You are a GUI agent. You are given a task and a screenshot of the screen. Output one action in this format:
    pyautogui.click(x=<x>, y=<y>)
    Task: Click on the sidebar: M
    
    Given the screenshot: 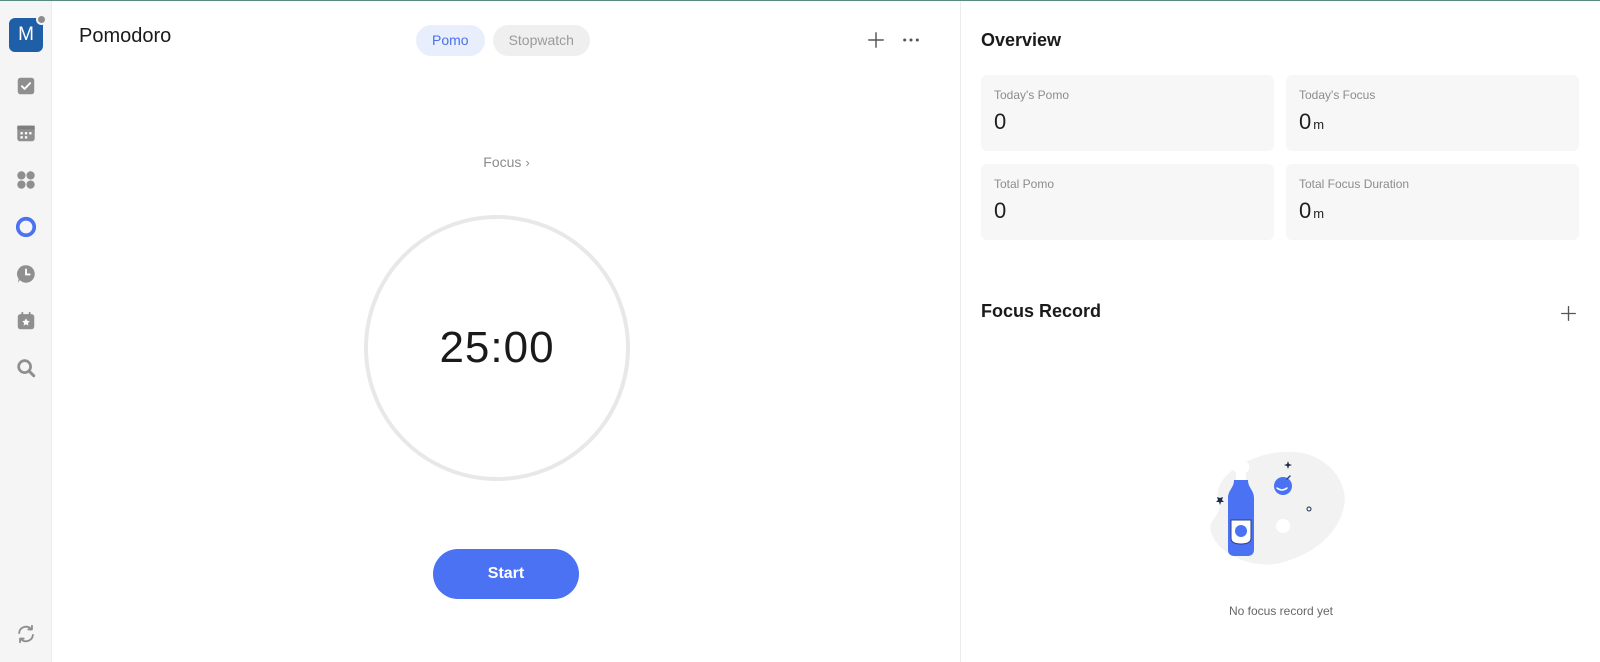 What is the action you would take?
    pyautogui.click(x=26, y=331)
    